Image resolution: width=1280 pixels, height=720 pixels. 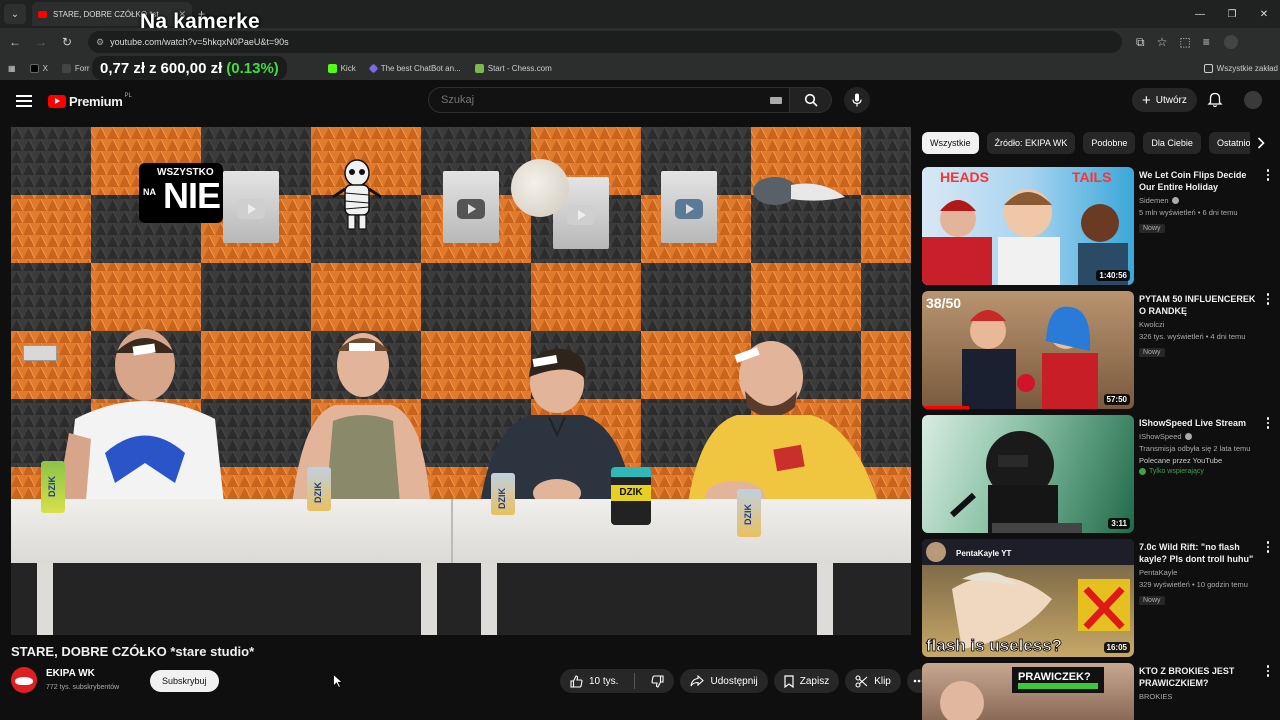 What do you see at coordinates (1253, 100) in the screenshot?
I see `account-avatar` at bounding box center [1253, 100].